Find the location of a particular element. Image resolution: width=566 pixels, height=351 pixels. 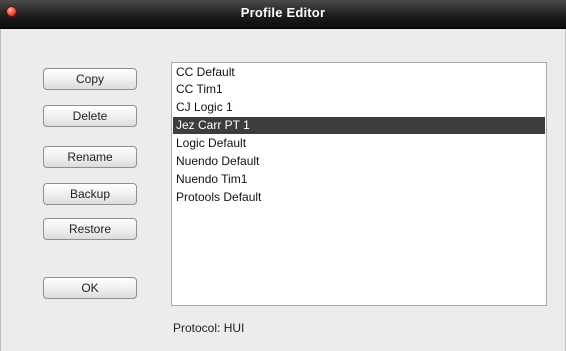

delete-button: Delete is located at coordinates (90, 116).